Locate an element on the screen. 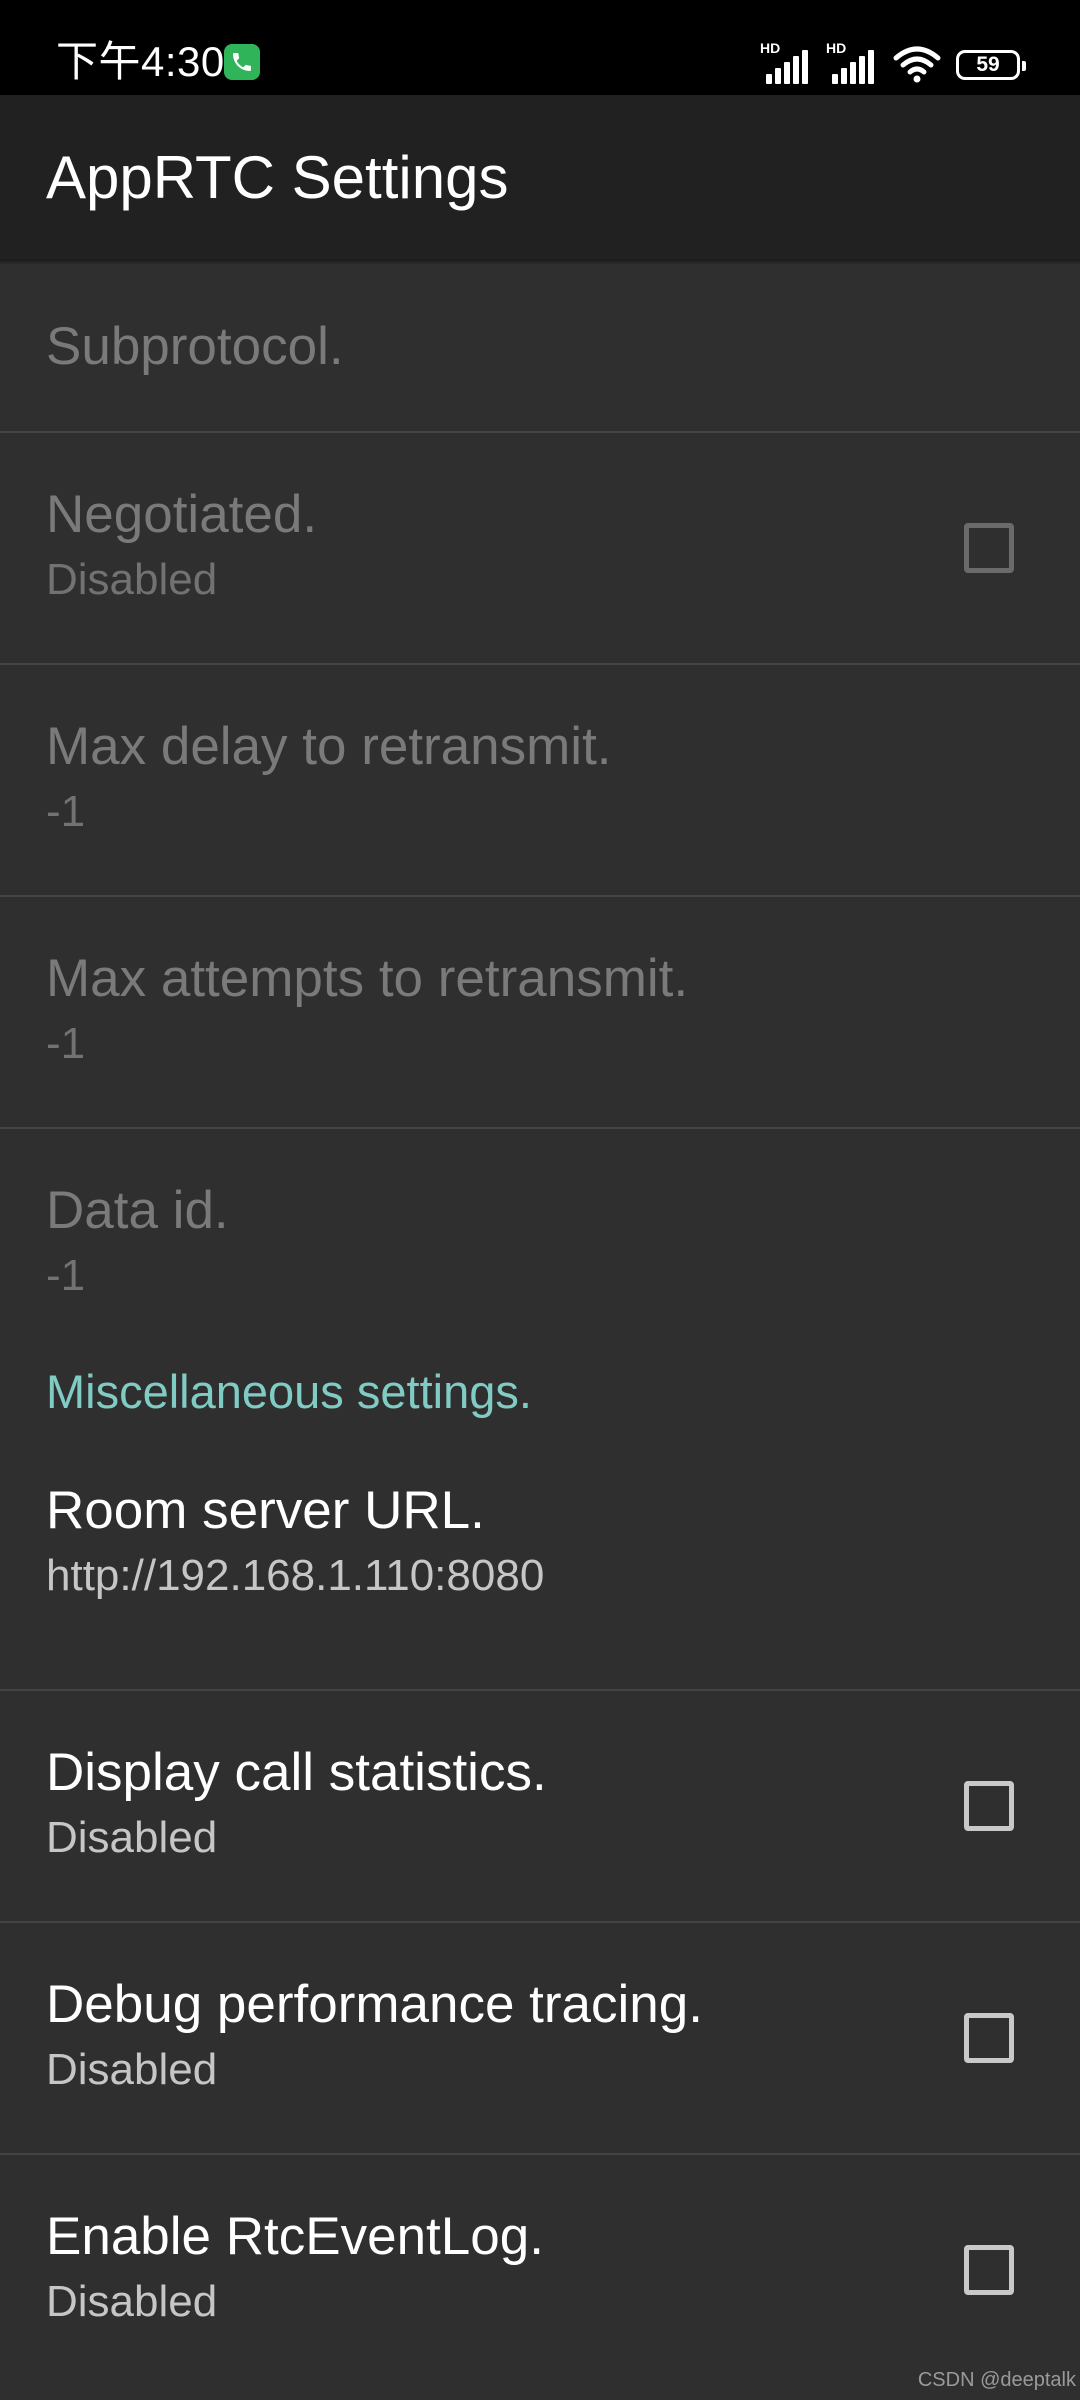 The height and width of the screenshot is (2400, 1080). wifi-icon is located at coordinates (917, 64).